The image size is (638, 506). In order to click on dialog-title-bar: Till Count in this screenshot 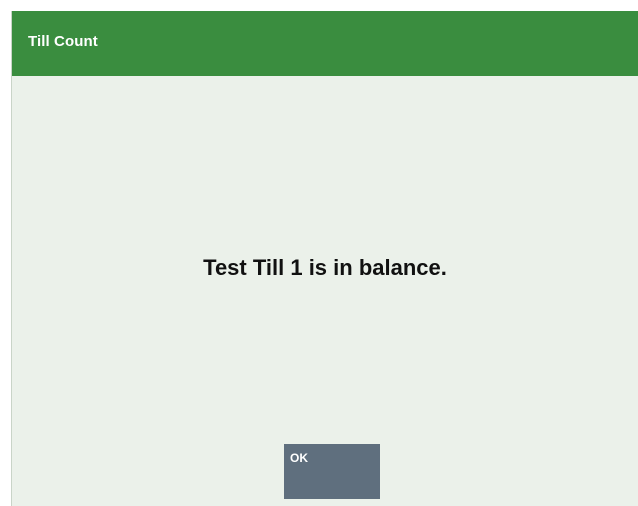, I will do `click(325, 43)`.